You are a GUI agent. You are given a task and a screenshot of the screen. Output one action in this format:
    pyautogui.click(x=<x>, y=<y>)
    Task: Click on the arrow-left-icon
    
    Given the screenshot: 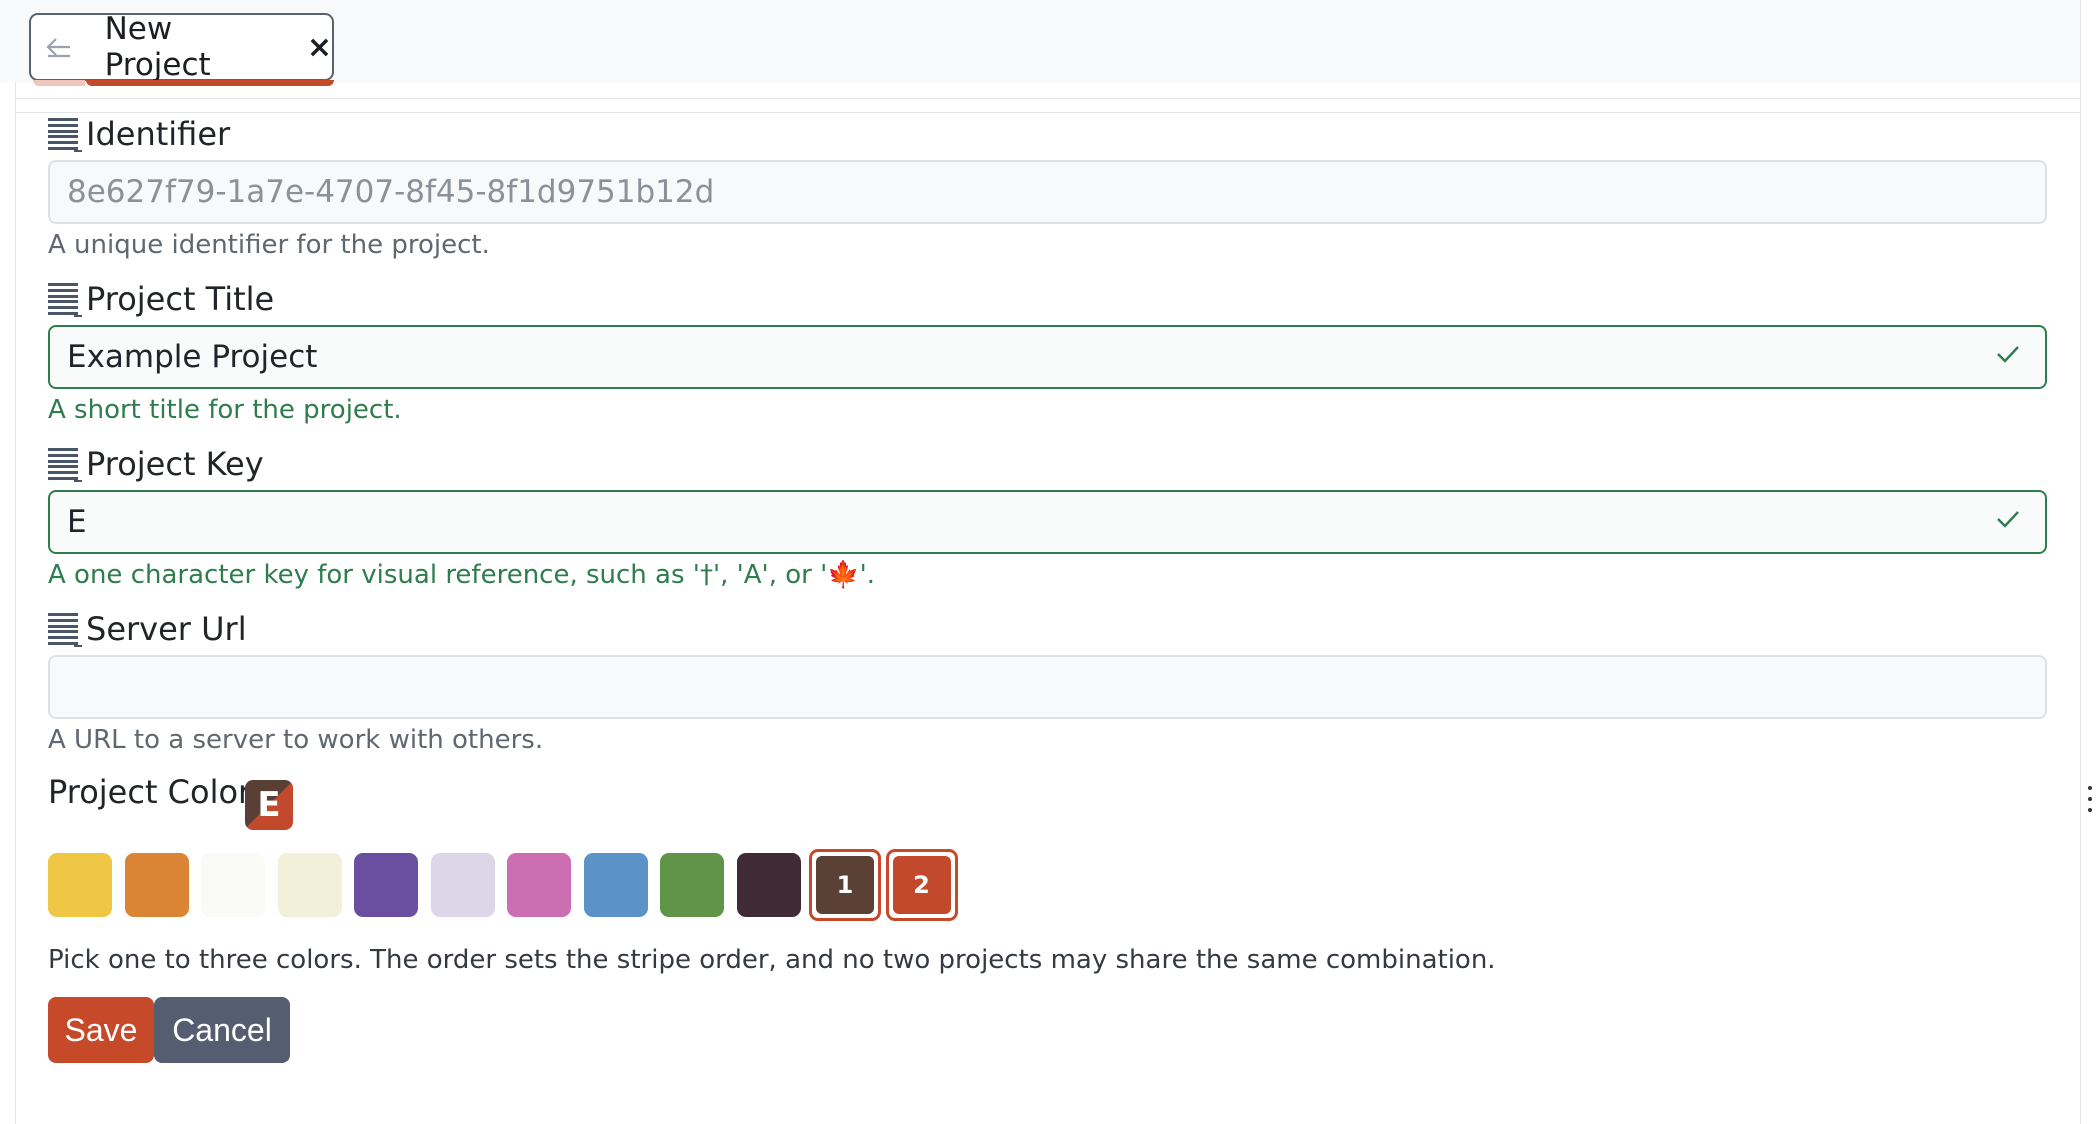 What is the action you would take?
    pyautogui.click(x=59, y=47)
    